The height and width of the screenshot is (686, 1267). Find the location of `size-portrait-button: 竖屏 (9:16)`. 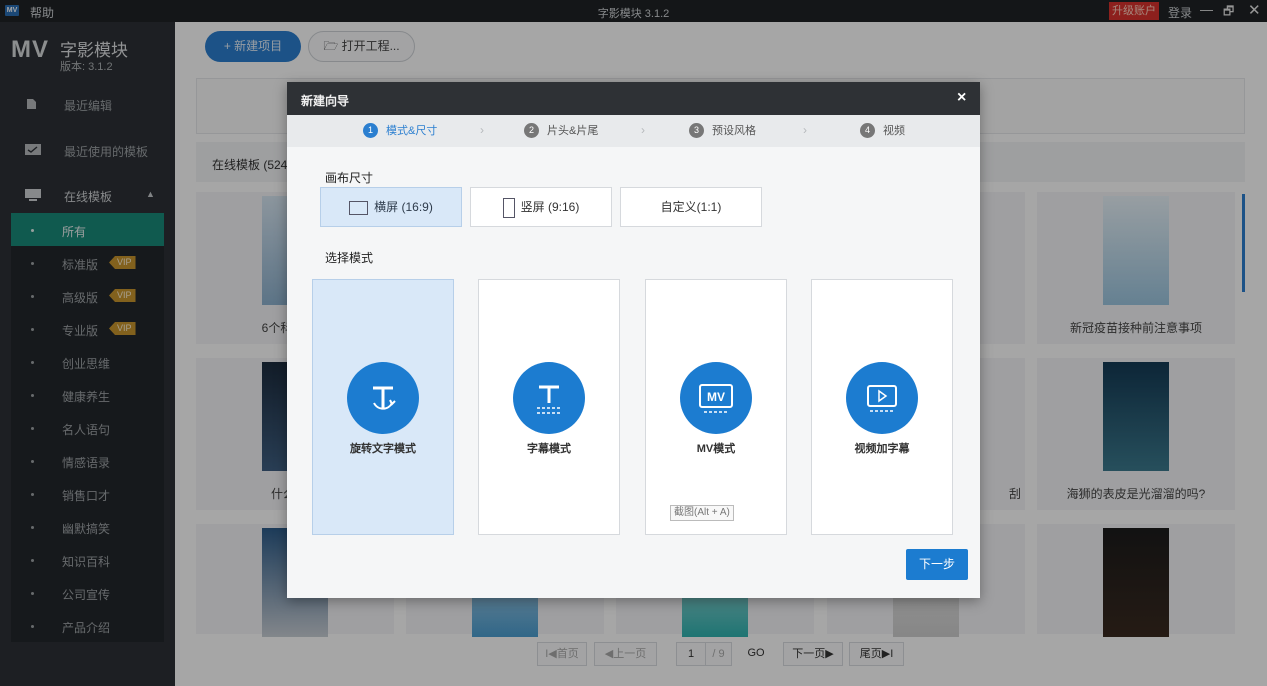

size-portrait-button: 竖屏 (9:16) is located at coordinates (541, 207).